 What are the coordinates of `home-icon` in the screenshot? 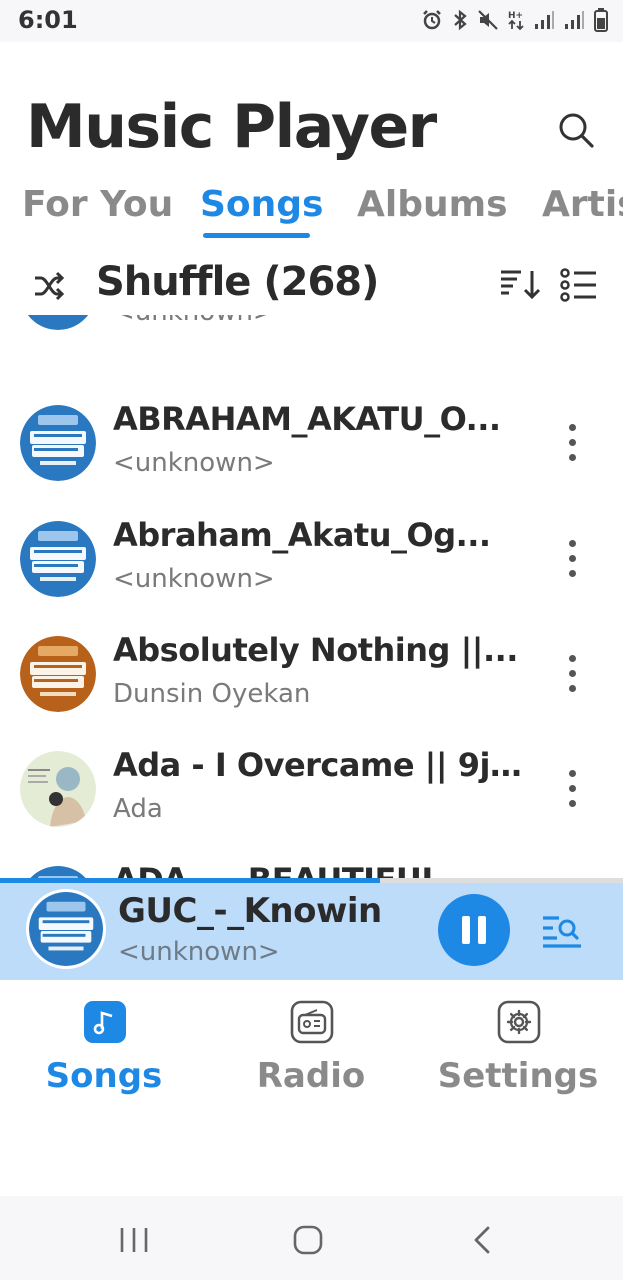 It's located at (308, 1240).